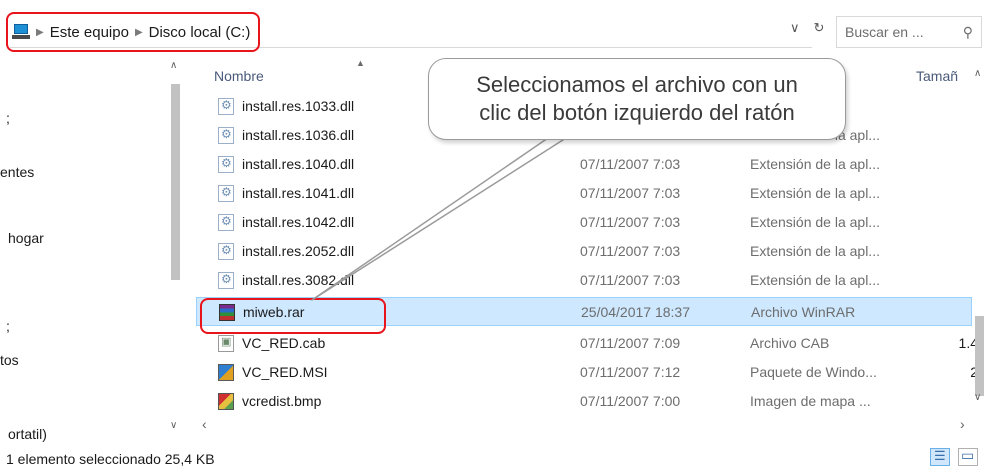 Image resolution: width=986 pixels, height=472 pixels. Describe the element at coordinates (819, 28) in the screenshot. I see `refresh-icon: ↻` at that location.